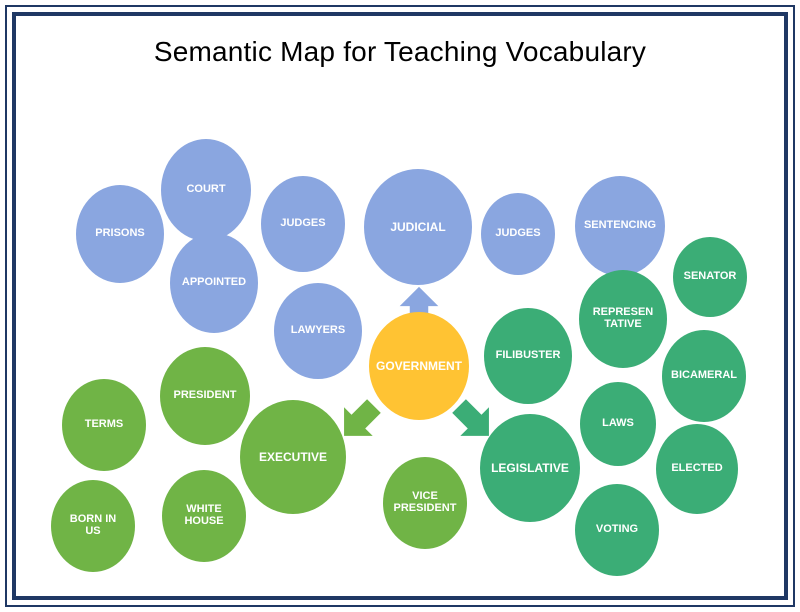 The image size is (800, 612). I want to click on node-label: COURT, so click(206, 189).